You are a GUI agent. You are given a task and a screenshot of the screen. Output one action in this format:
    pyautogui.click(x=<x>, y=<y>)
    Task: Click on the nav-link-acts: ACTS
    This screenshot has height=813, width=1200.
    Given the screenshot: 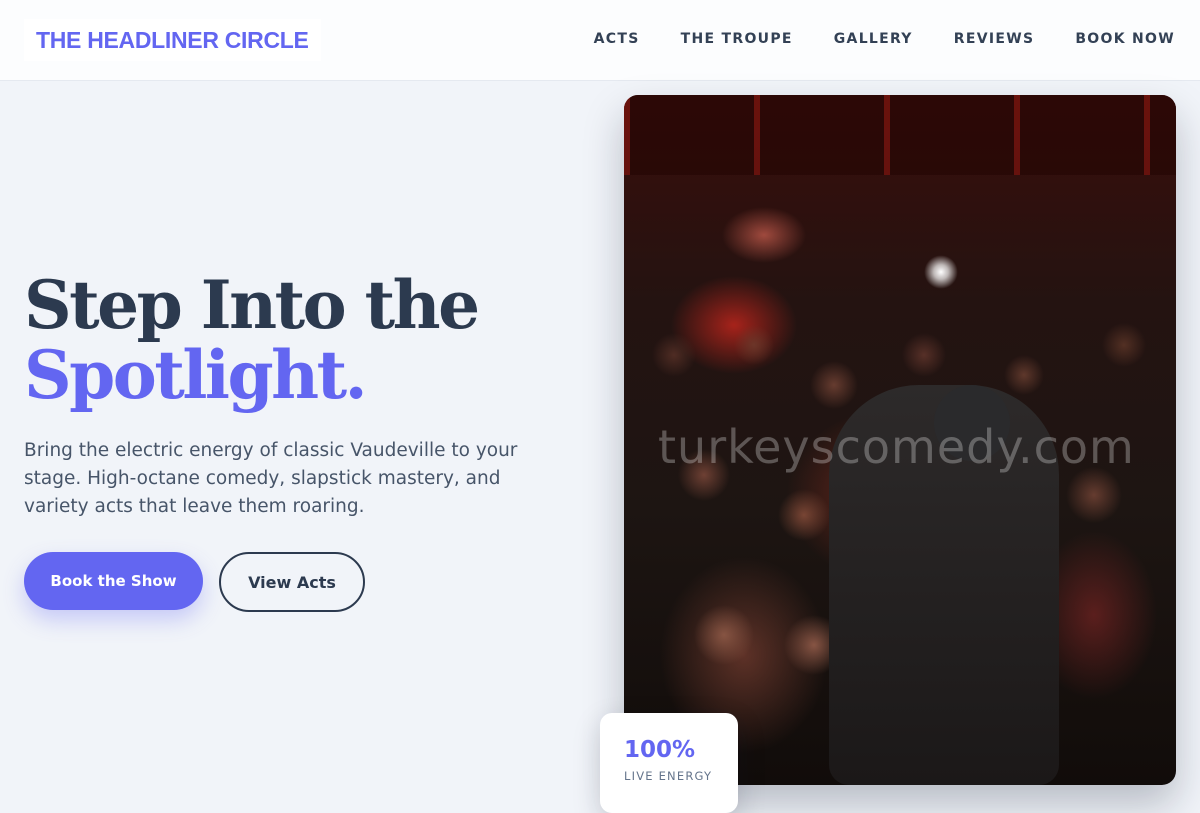 What is the action you would take?
    pyautogui.click(x=617, y=39)
    